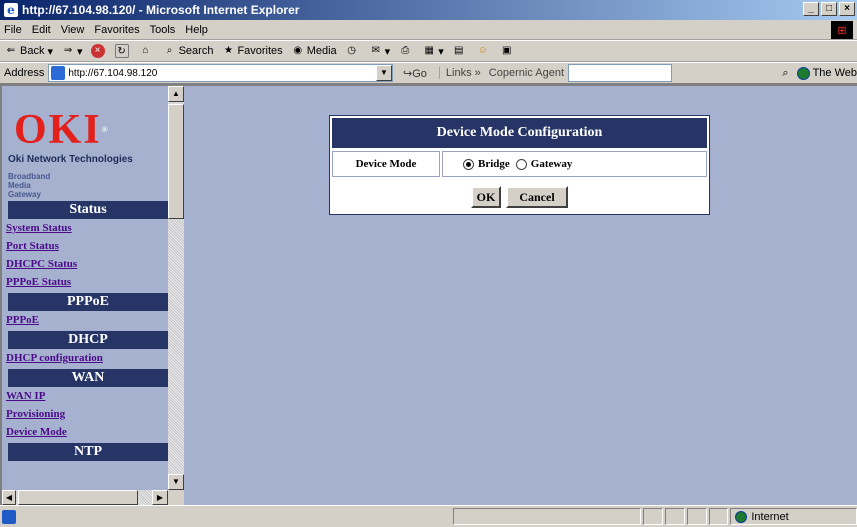  Describe the element at coordinates (803, 73) in the screenshot. I see `globe-icon` at that location.